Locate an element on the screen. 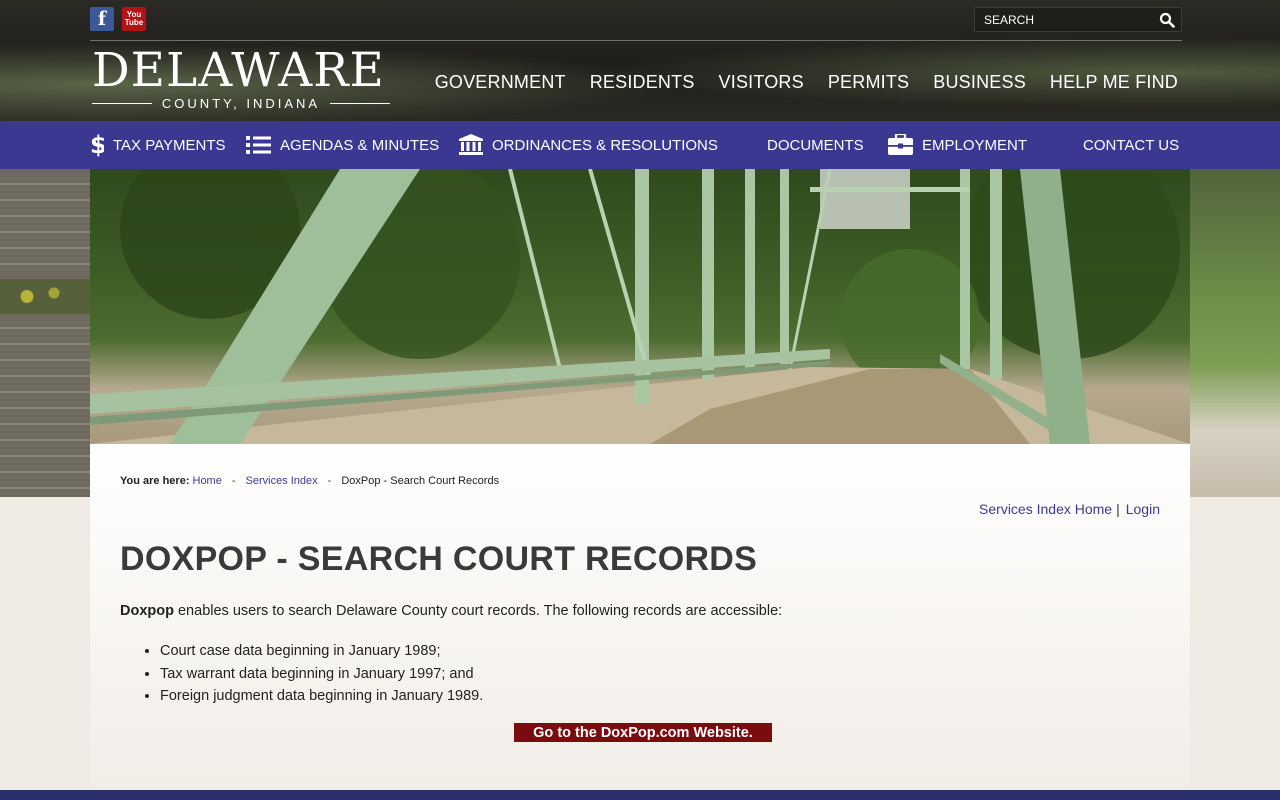  background-photo-left is located at coordinates (45, 333).